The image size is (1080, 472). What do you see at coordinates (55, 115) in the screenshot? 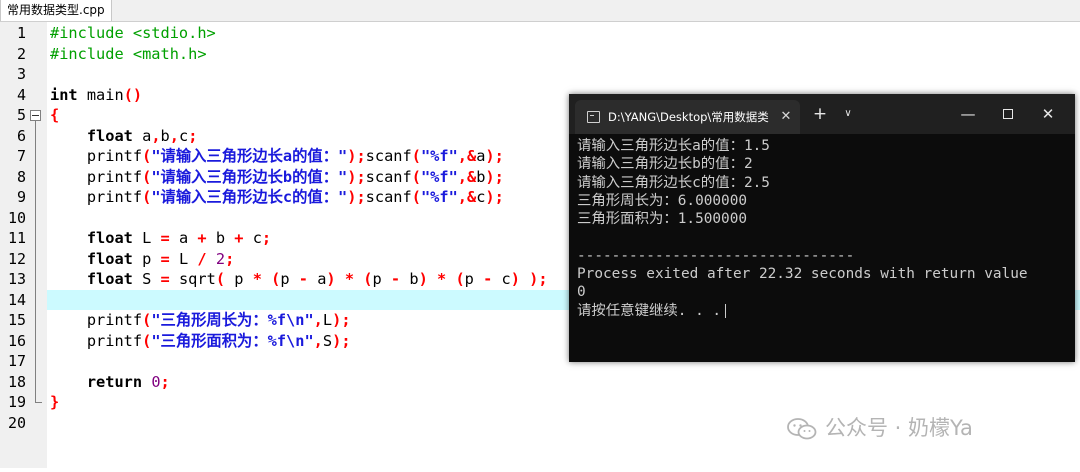
I see `code-token: {` at bounding box center [55, 115].